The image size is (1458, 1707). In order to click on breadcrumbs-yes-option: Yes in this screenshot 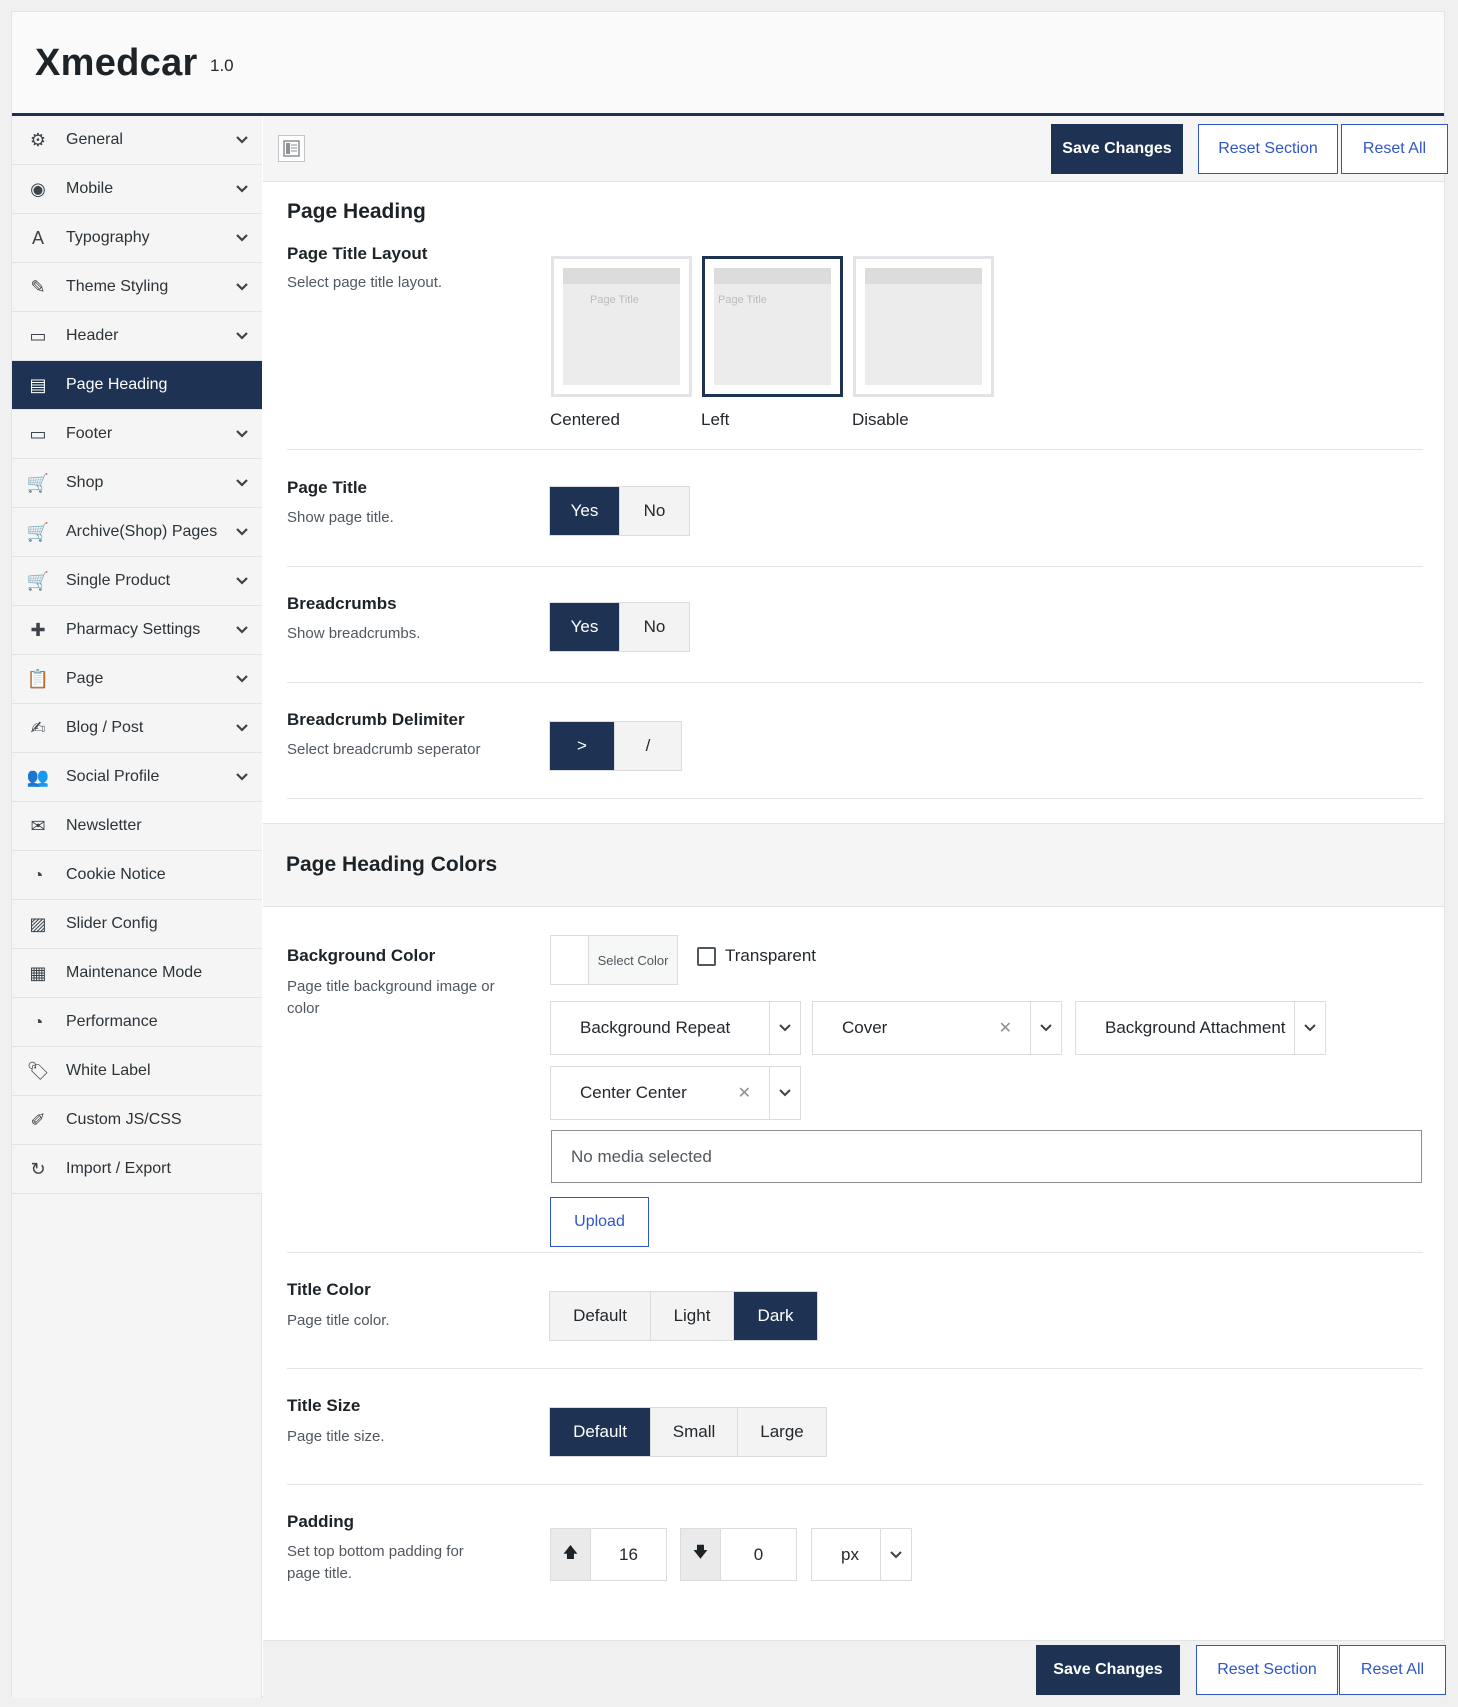, I will do `click(585, 627)`.